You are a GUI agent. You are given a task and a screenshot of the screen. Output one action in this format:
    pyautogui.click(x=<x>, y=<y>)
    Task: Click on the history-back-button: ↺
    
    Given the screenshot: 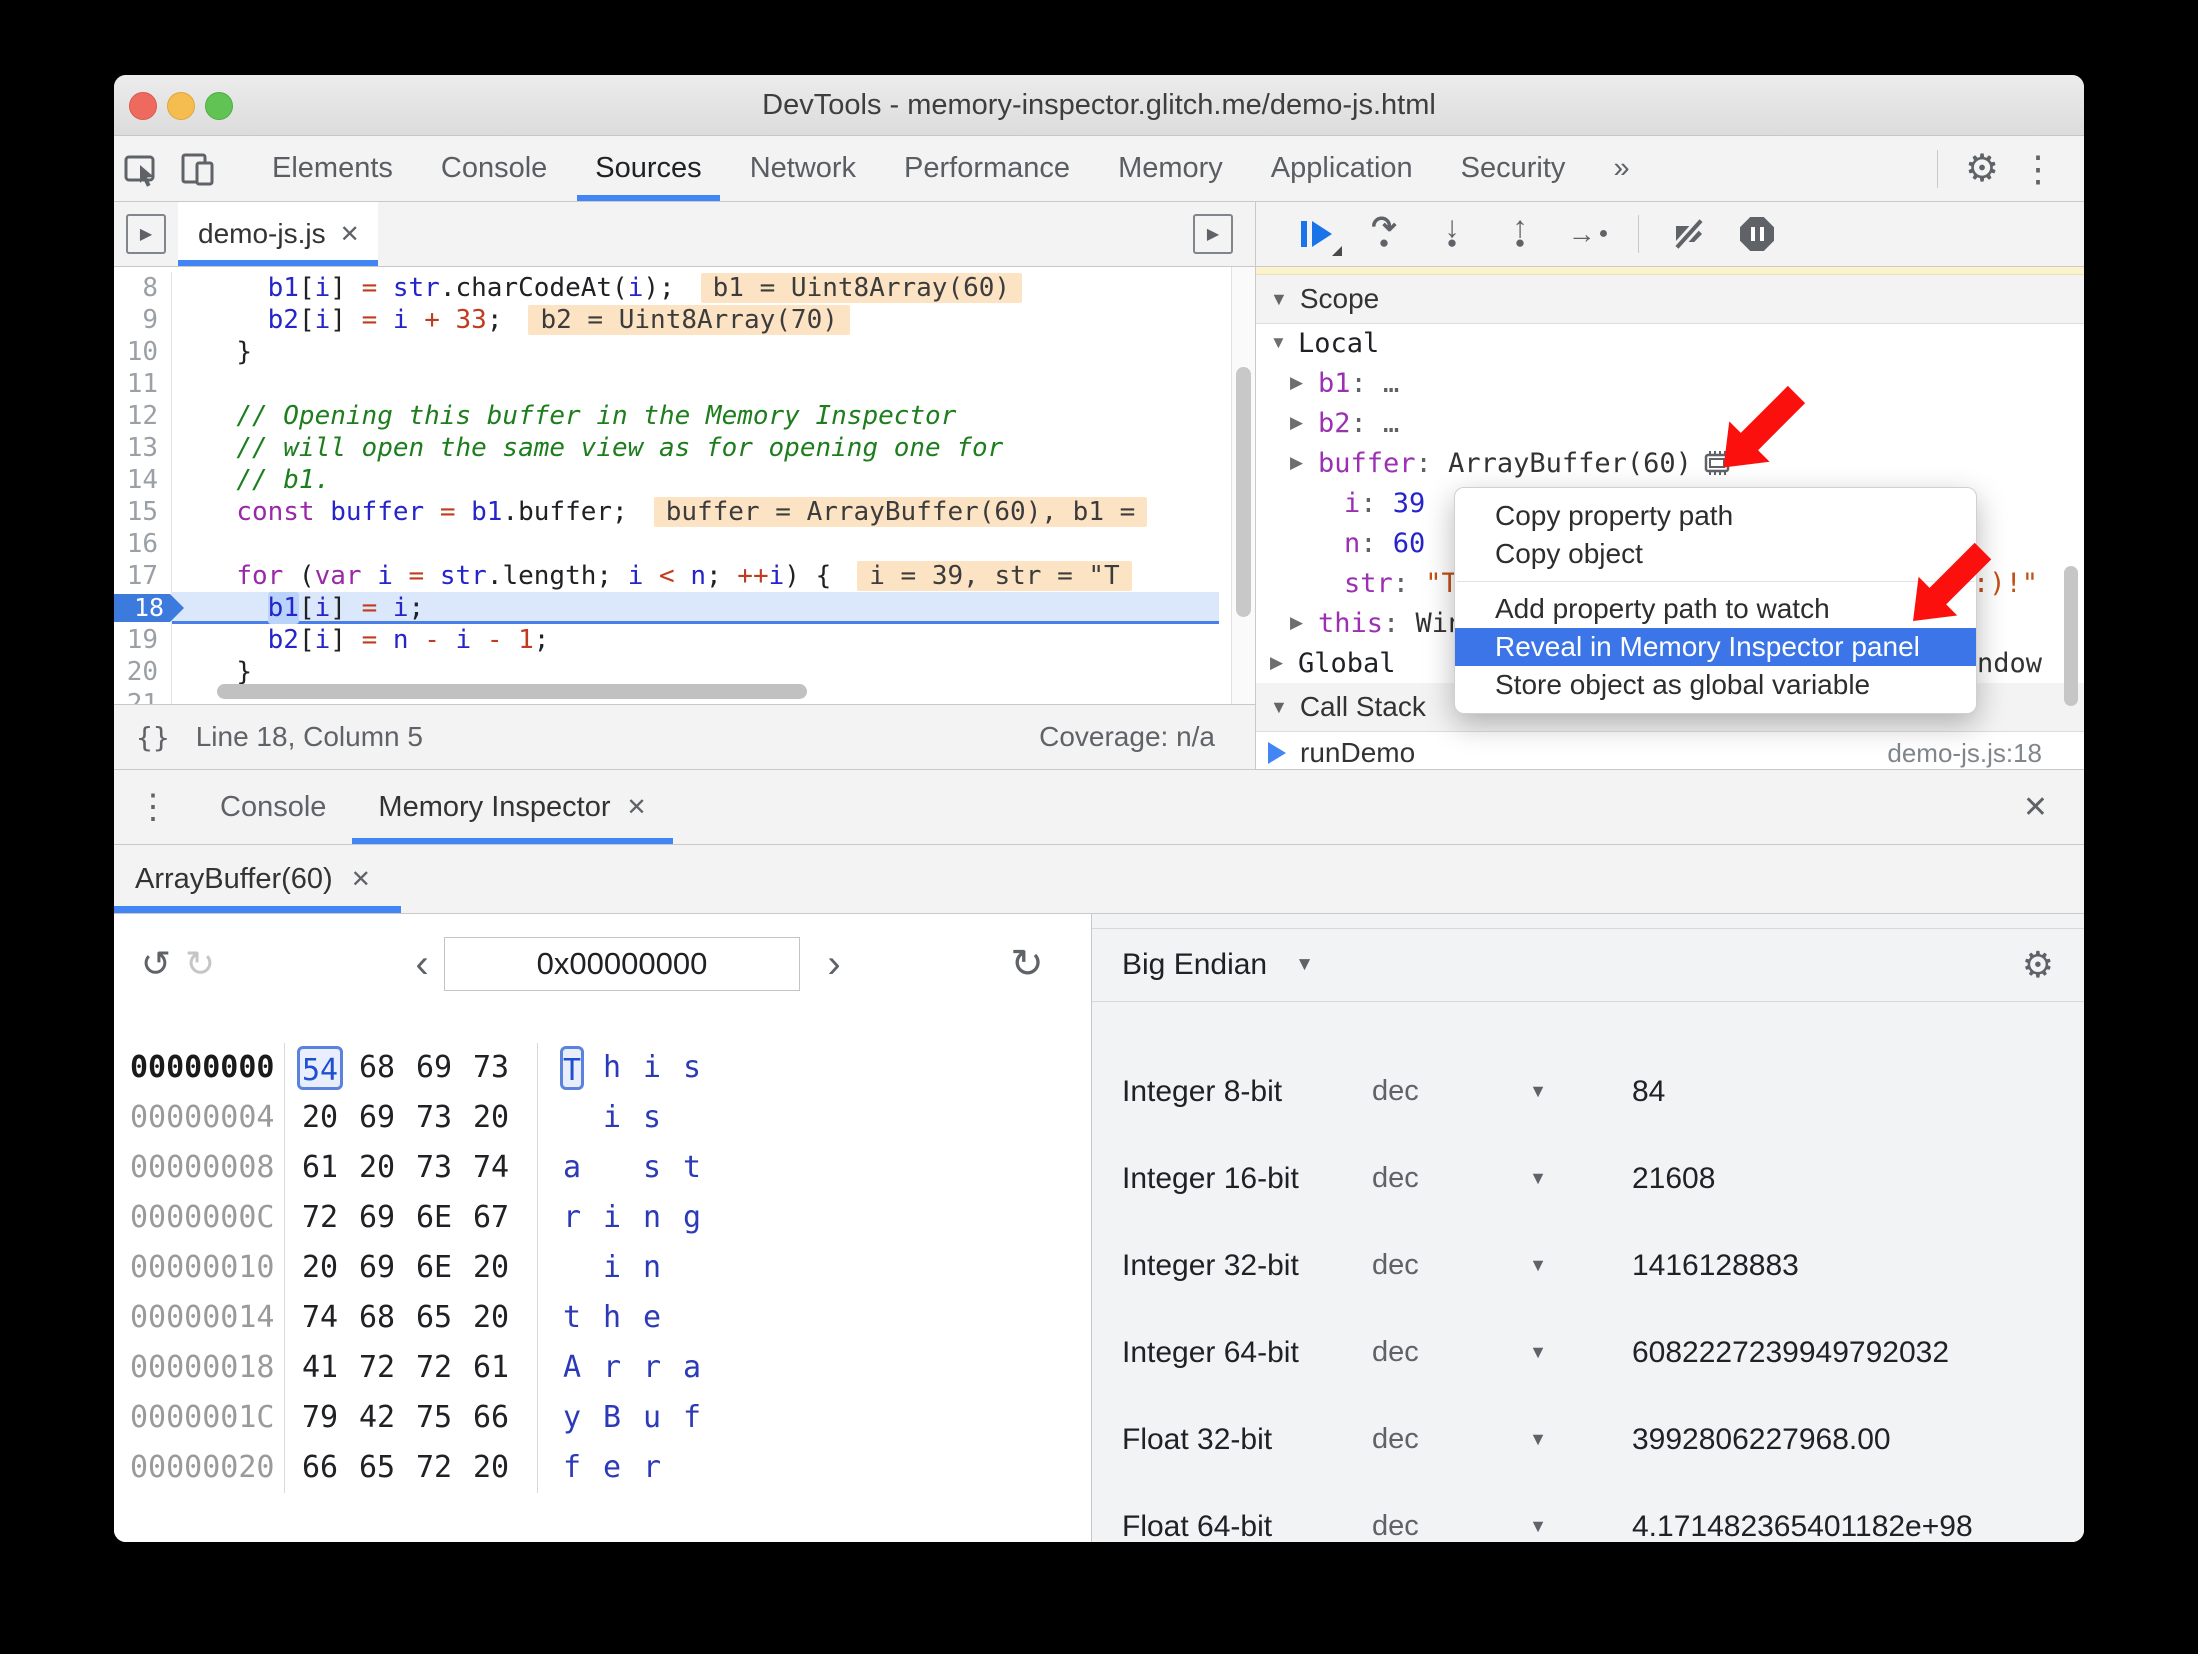 What is the action you would take?
    pyautogui.click(x=156, y=964)
    